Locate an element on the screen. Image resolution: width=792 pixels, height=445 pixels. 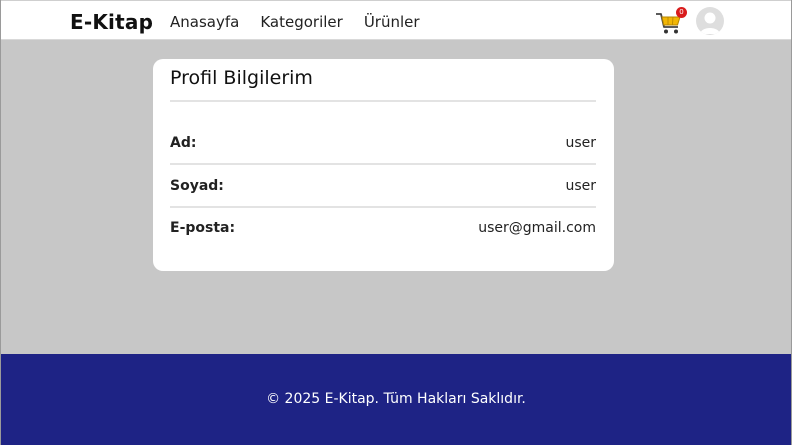
info-label: Ad: is located at coordinates (183, 143).